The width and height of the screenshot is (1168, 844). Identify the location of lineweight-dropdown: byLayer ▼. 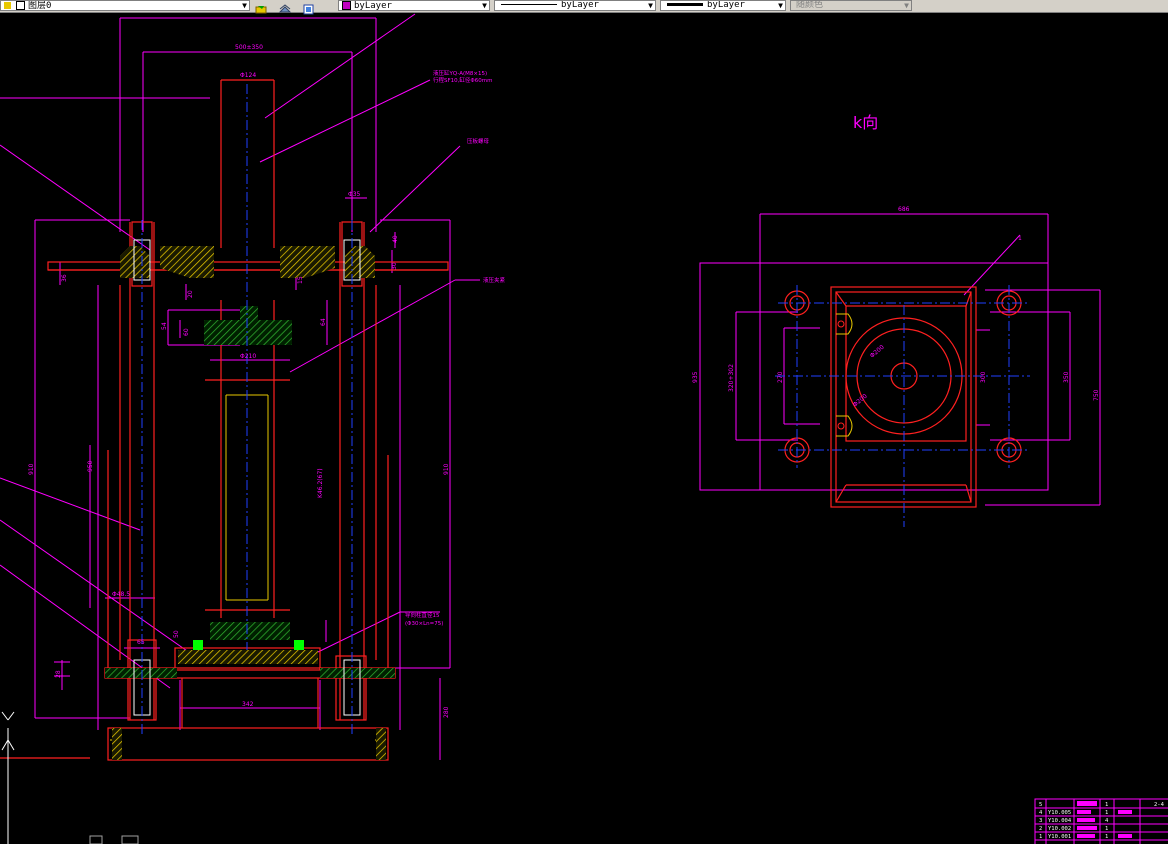
(723, 5).